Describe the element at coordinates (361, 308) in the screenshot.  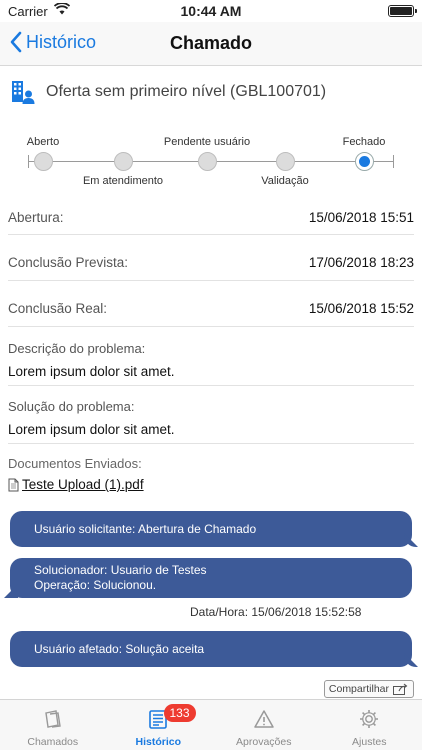
I see `conclusao-real-value: 15/06/2018 15:52` at that location.